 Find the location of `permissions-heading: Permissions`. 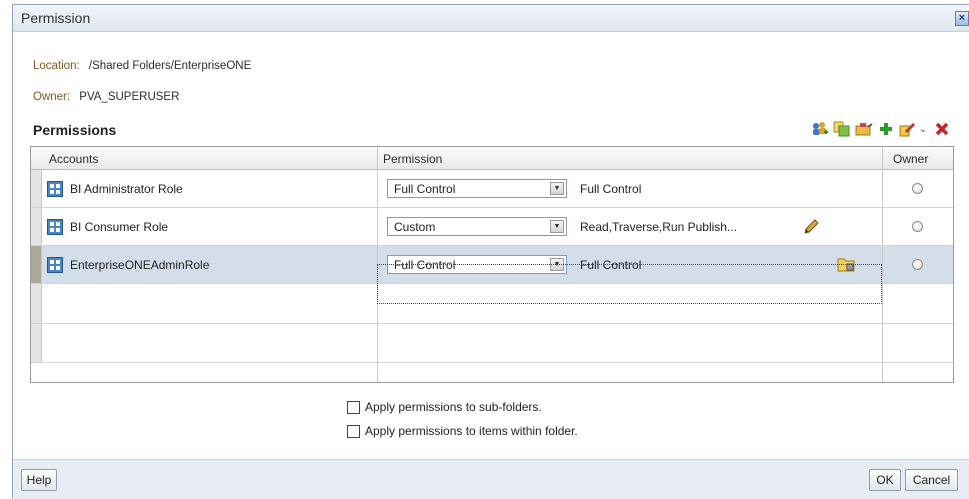

permissions-heading: Permissions is located at coordinates (75, 130).